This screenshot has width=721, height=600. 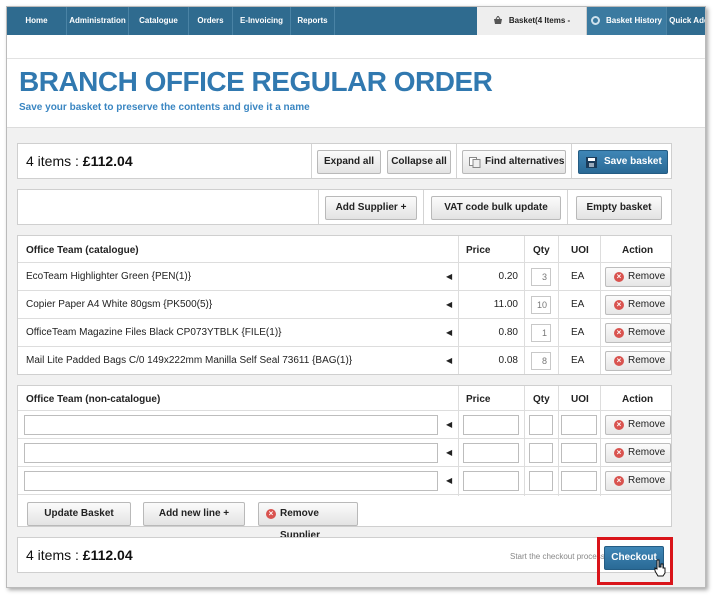 What do you see at coordinates (419, 162) in the screenshot?
I see `collapse-all-button: Collapse all` at bounding box center [419, 162].